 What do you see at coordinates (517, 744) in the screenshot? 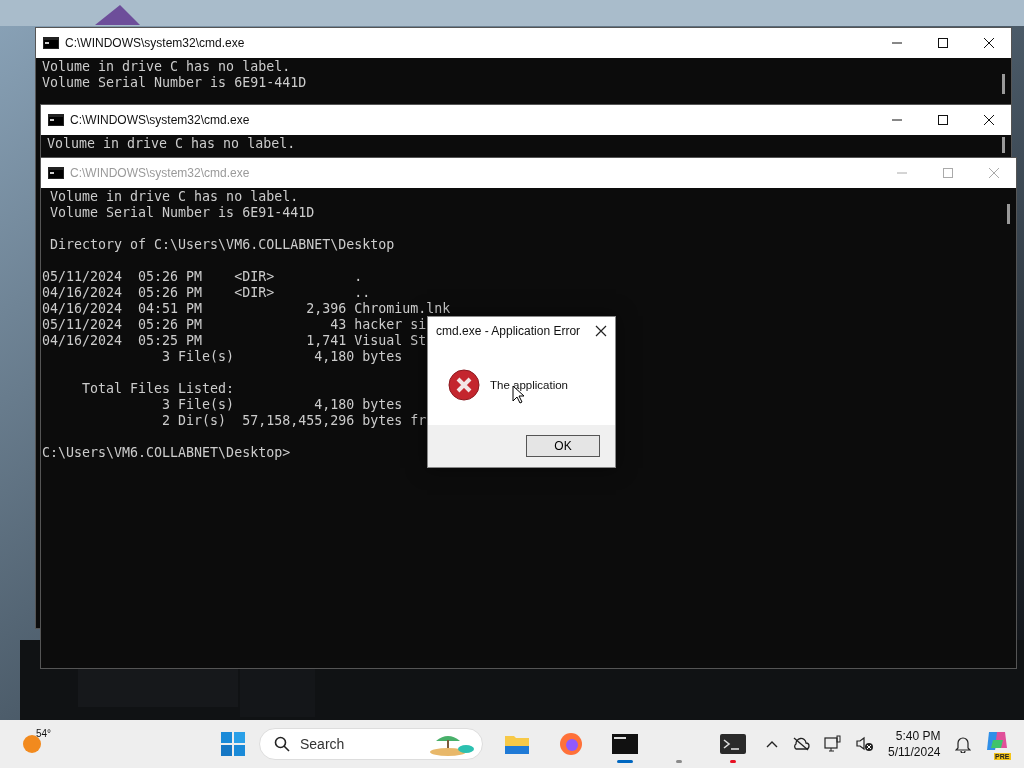
I see `folder-icon` at bounding box center [517, 744].